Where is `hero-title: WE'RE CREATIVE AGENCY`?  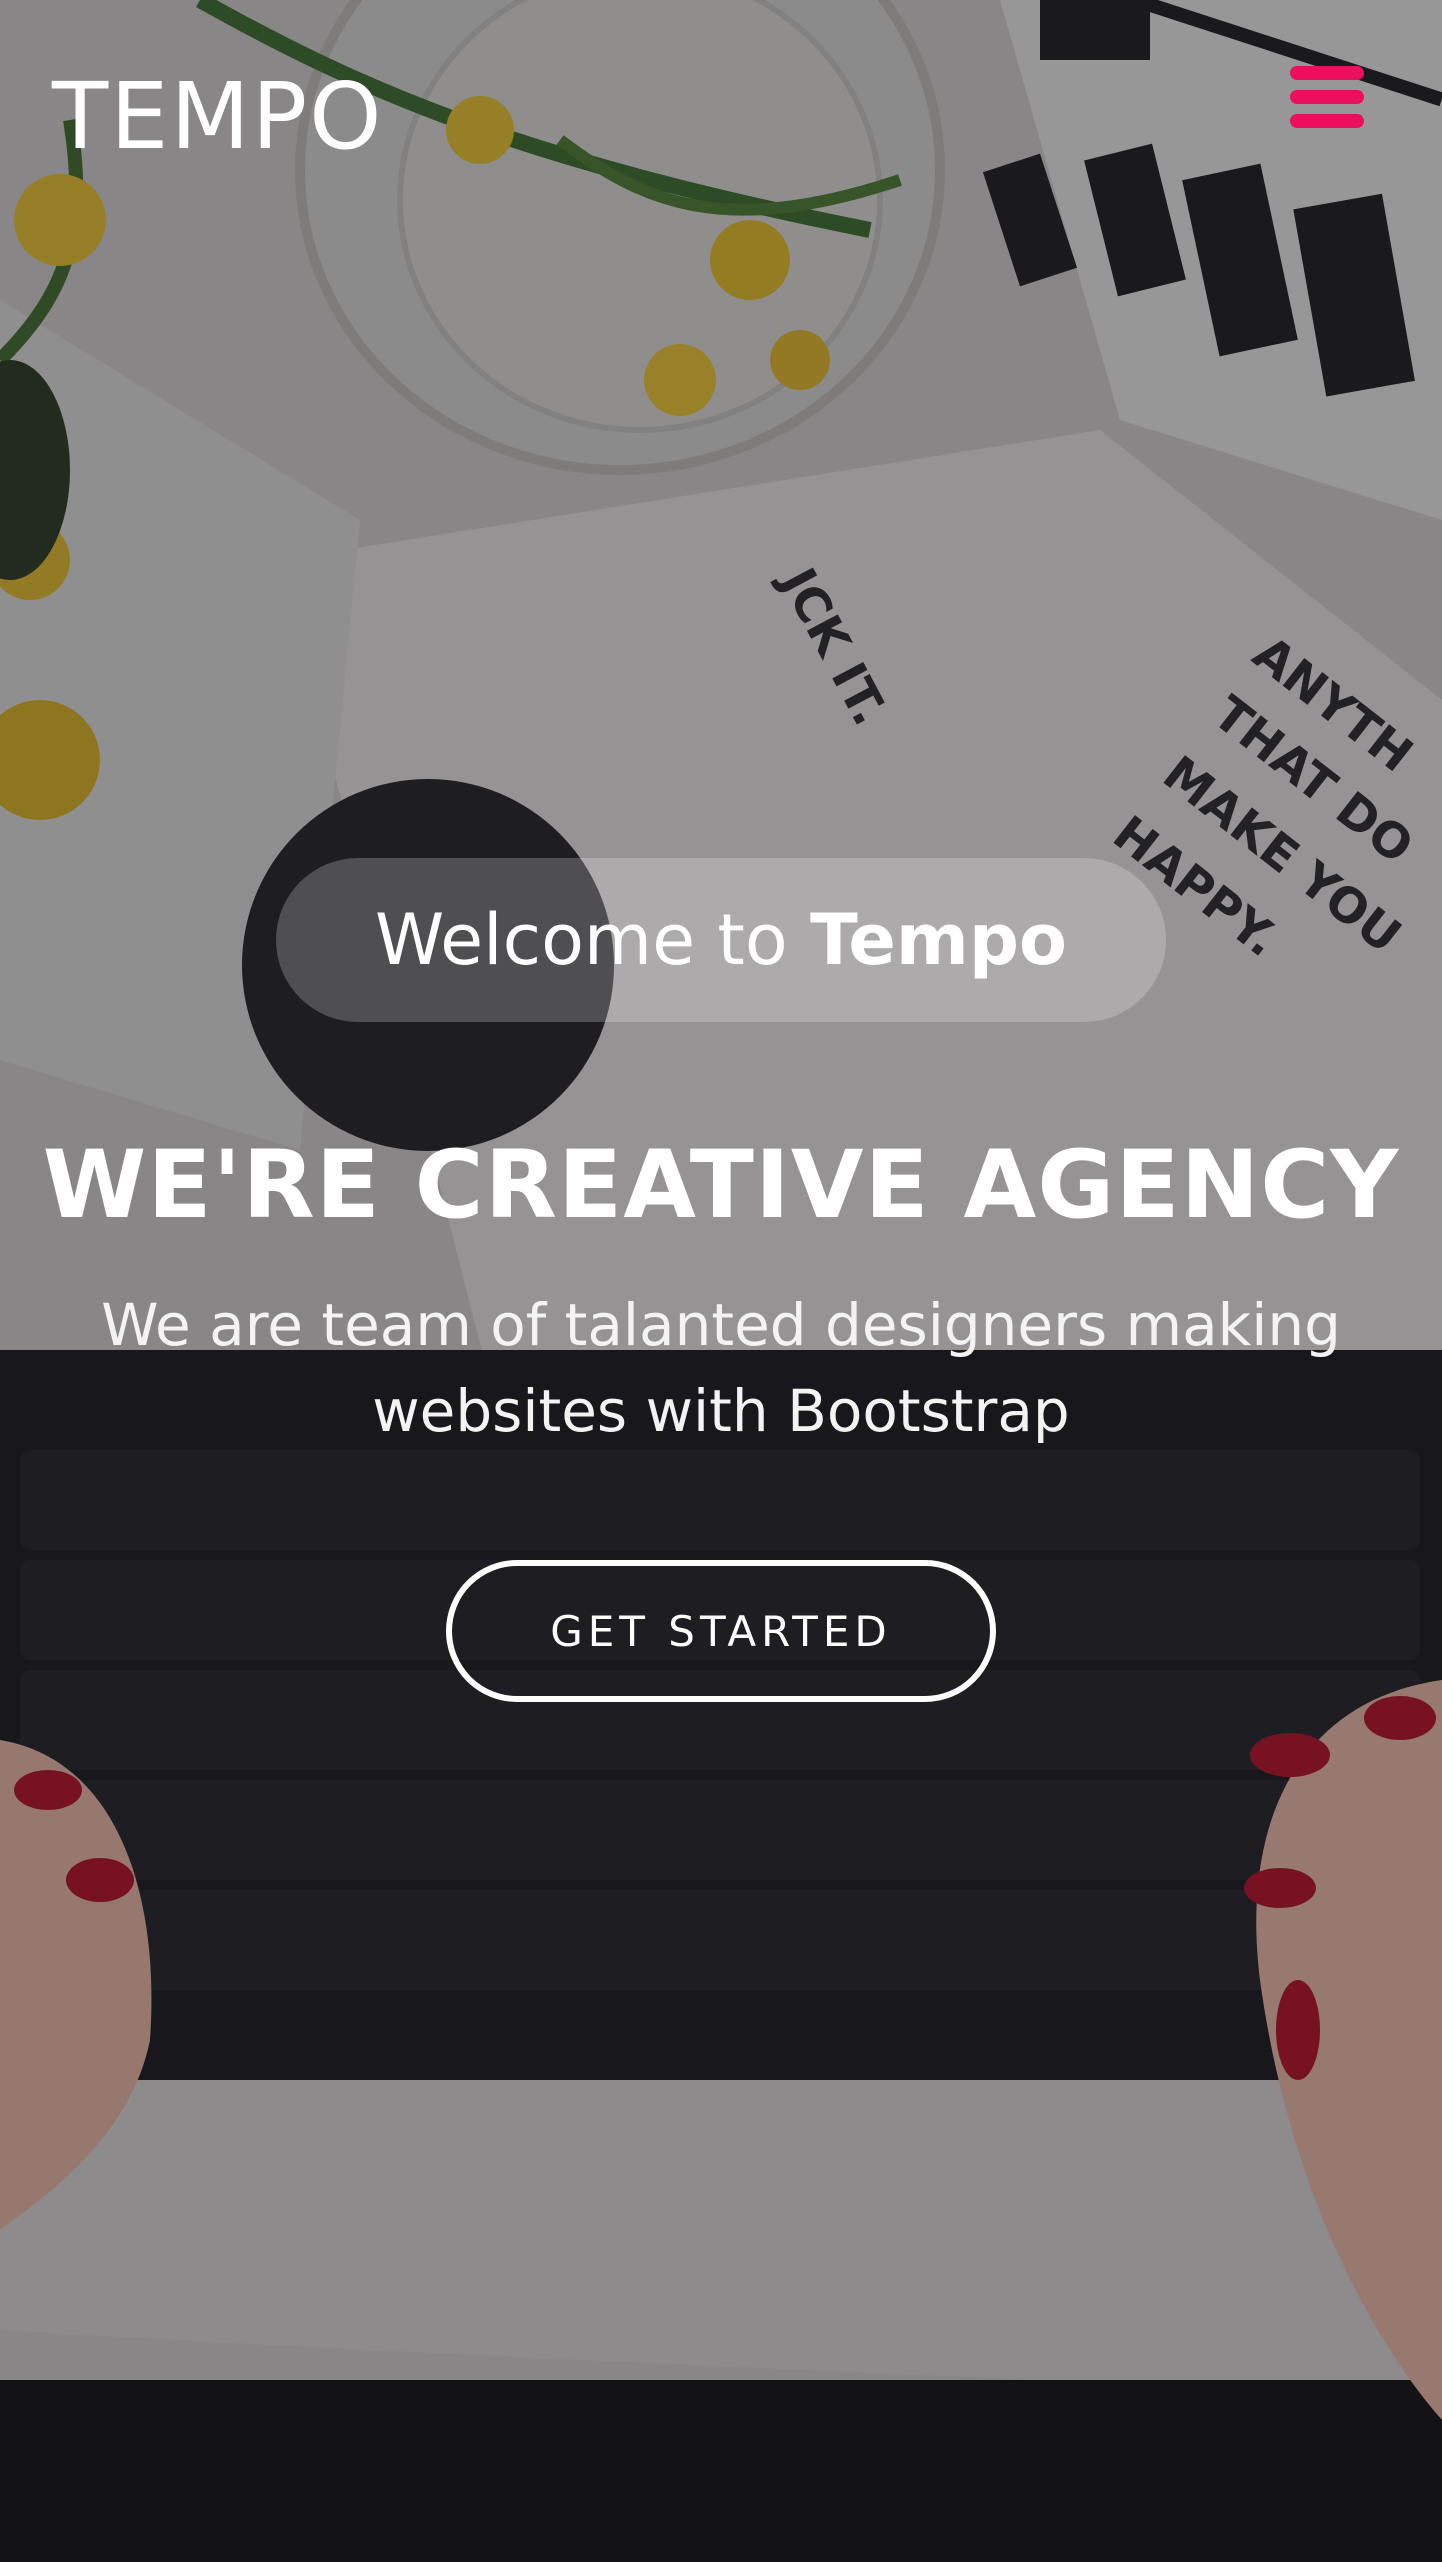
hero-title: WE'RE CREATIVE AGENCY is located at coordinates (721, 1185).